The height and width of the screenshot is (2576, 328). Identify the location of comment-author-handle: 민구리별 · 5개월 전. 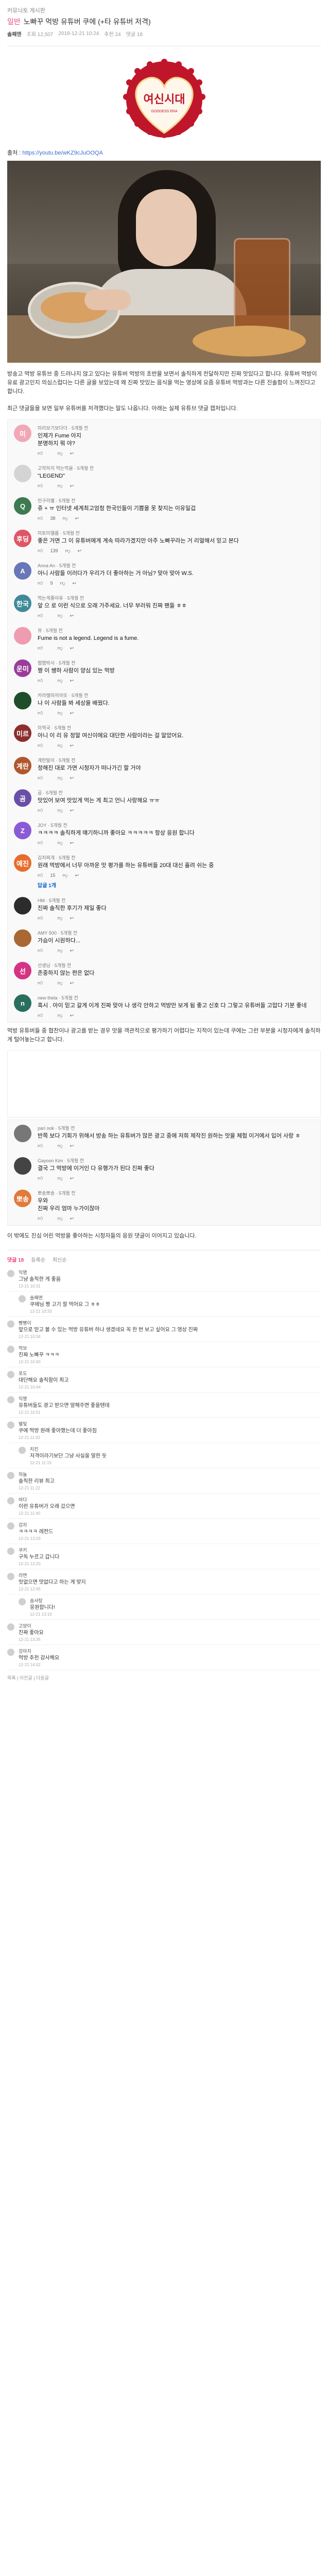
(176, 500).